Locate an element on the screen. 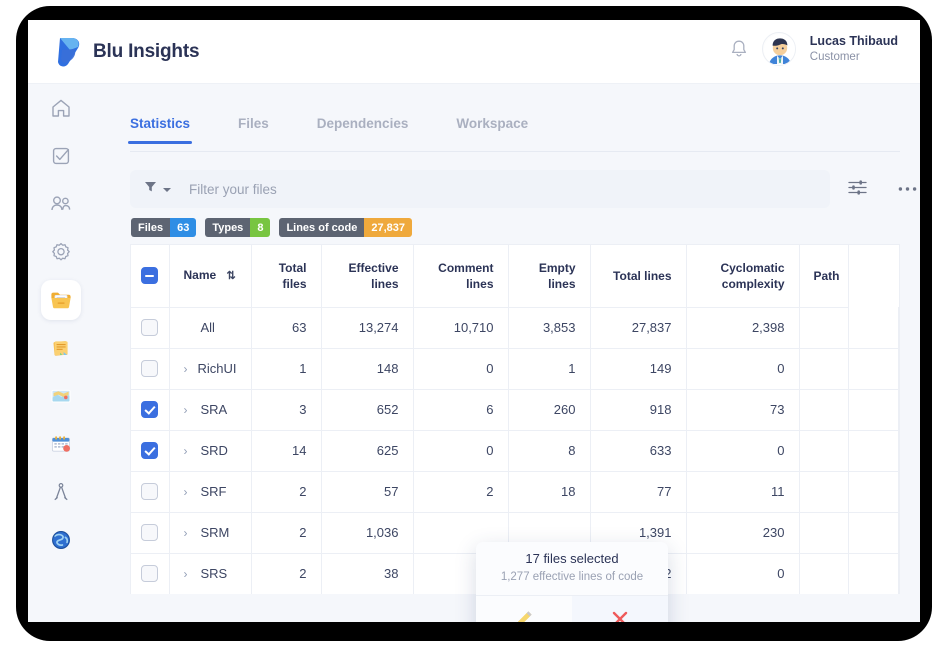  cell-empty-lines: 3,853 is located at coordinates (549, 328).